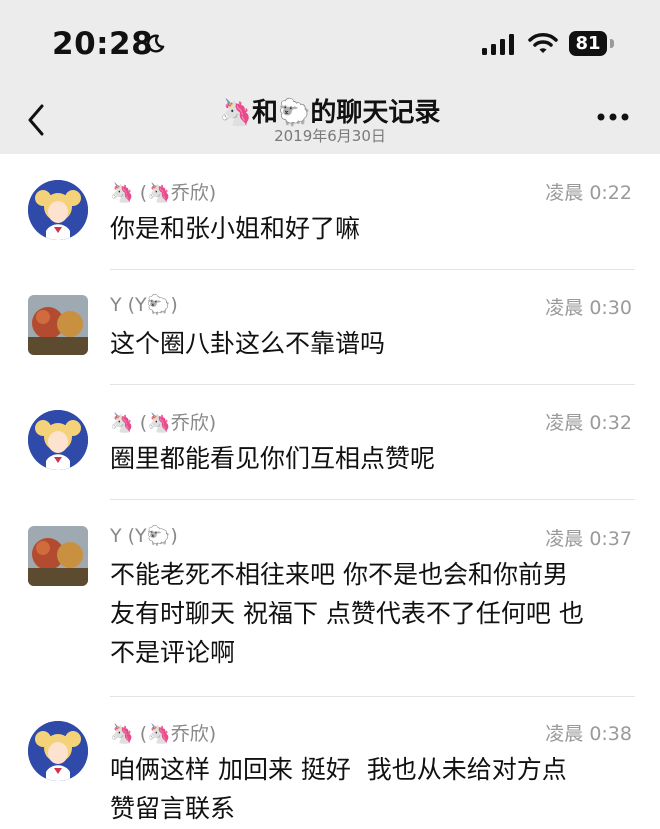 The height and width of the screenshot is (829, 660). Describe the element at coordinates (613, 117) in the screenshot. I see `more-icon` at that location.